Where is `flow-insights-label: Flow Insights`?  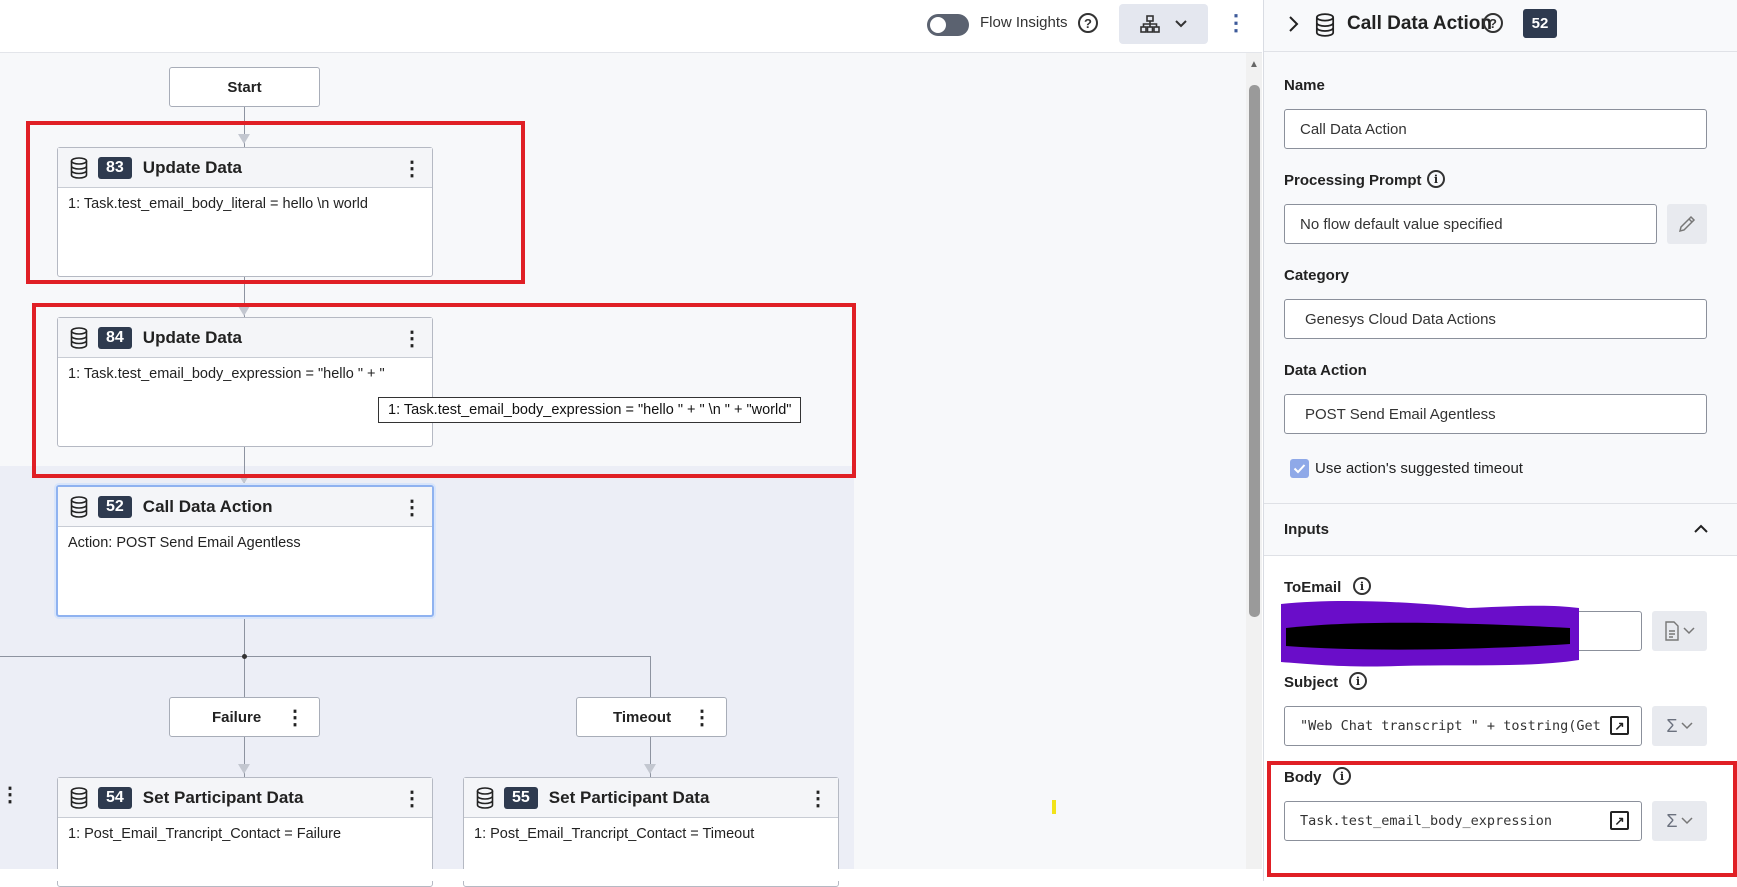 flow-insights-label: Flow Insights is located at coordinates (1024, 22).